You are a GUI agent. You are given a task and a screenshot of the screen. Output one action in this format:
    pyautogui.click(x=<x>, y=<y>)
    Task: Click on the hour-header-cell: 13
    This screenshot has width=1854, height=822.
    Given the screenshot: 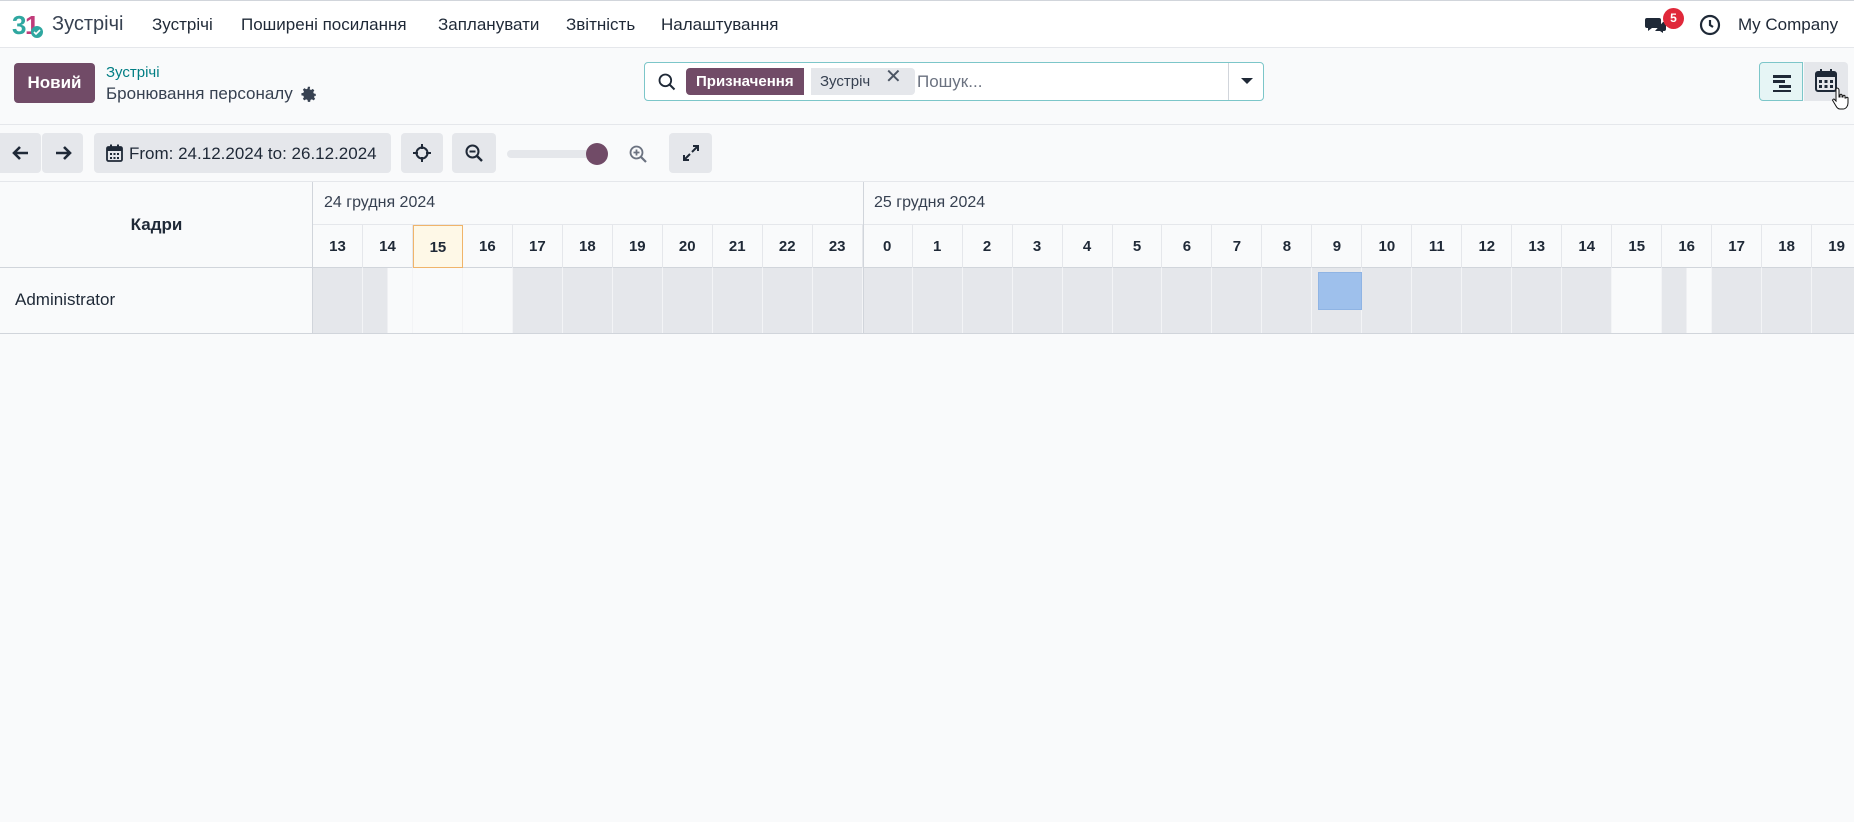 What is the action you would take?
    pyautogui.click(x=338, y=246)
    